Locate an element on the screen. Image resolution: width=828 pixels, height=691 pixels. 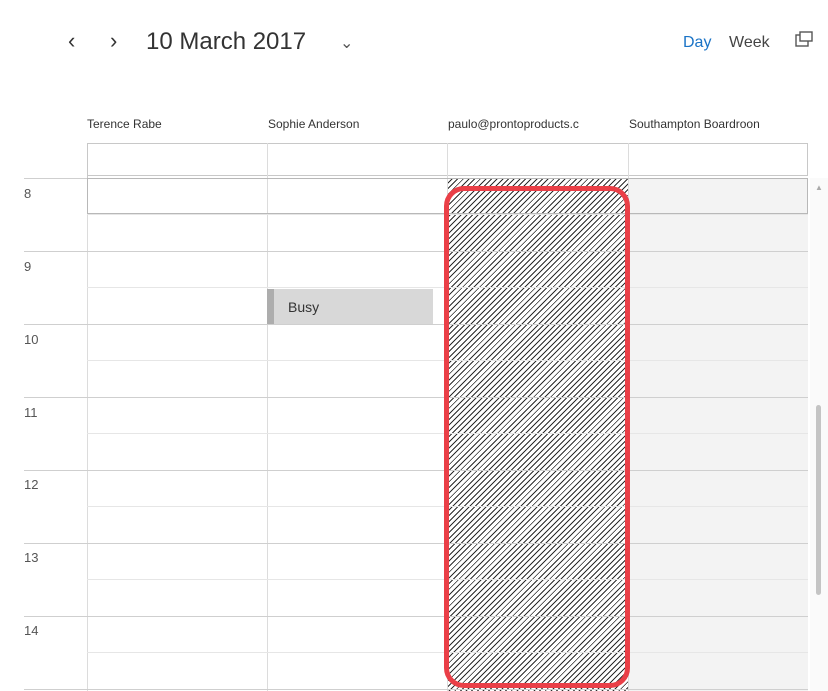
hour-label: 10 is located at coordinates (31, 339).